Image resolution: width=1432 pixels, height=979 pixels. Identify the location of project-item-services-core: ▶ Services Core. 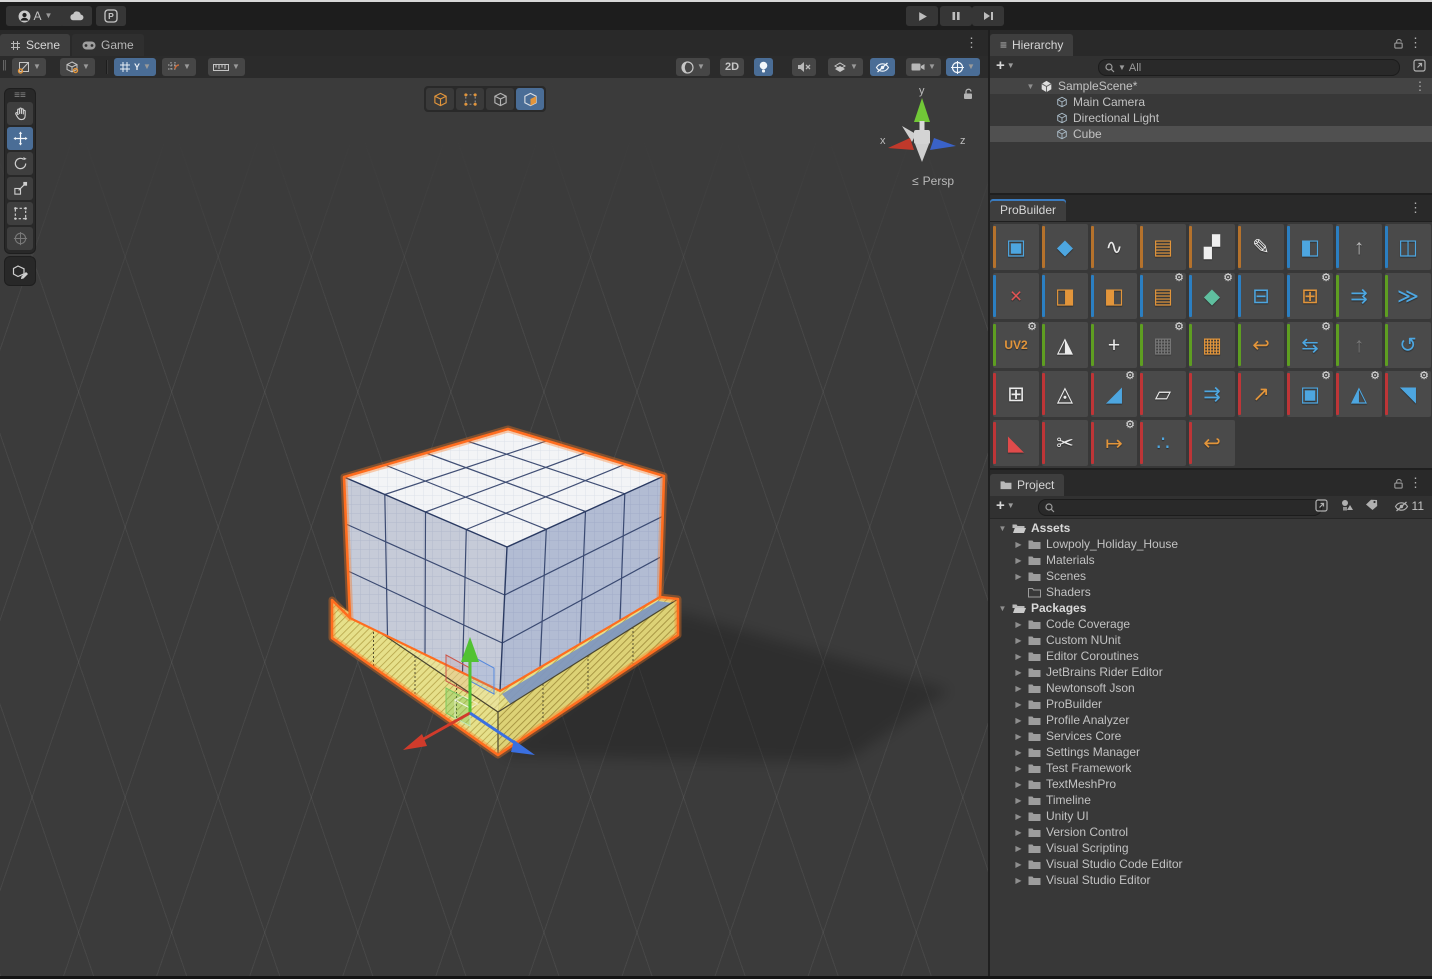
(1211, 736).